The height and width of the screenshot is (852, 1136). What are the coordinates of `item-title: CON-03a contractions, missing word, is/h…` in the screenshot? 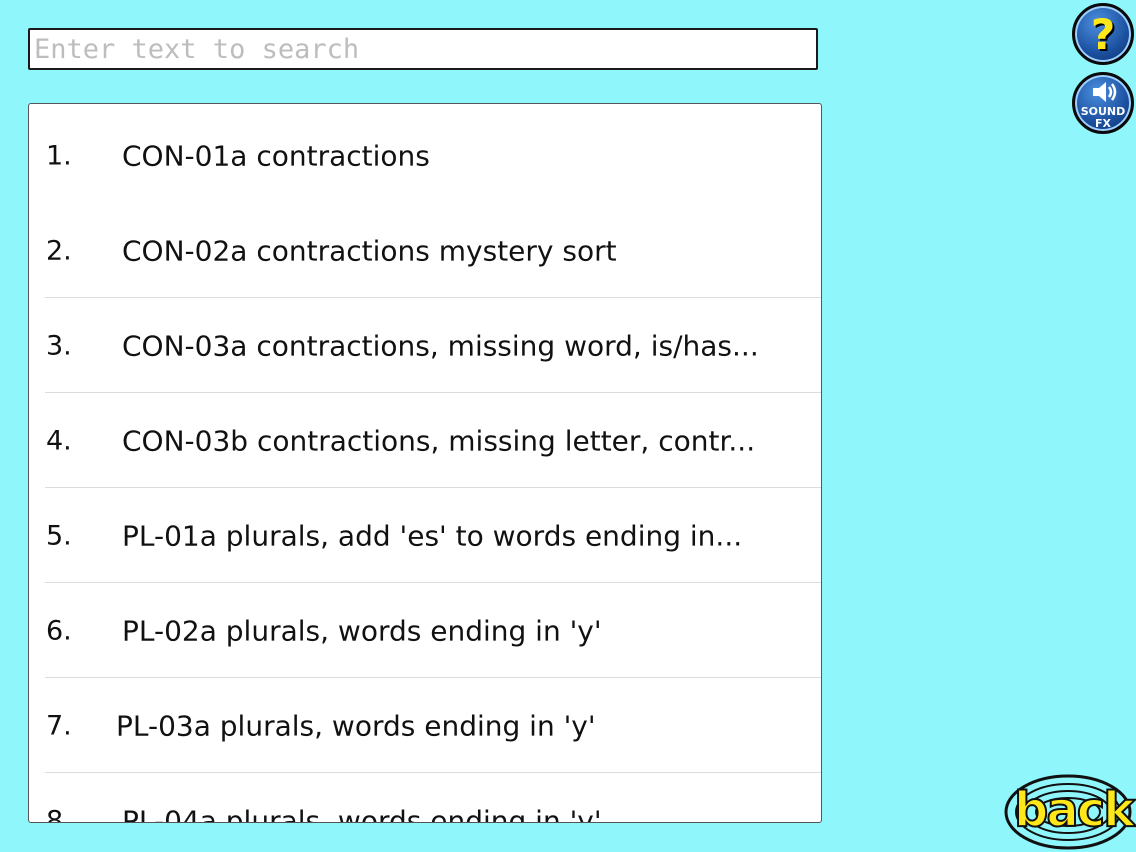 It's located at (440, 345).